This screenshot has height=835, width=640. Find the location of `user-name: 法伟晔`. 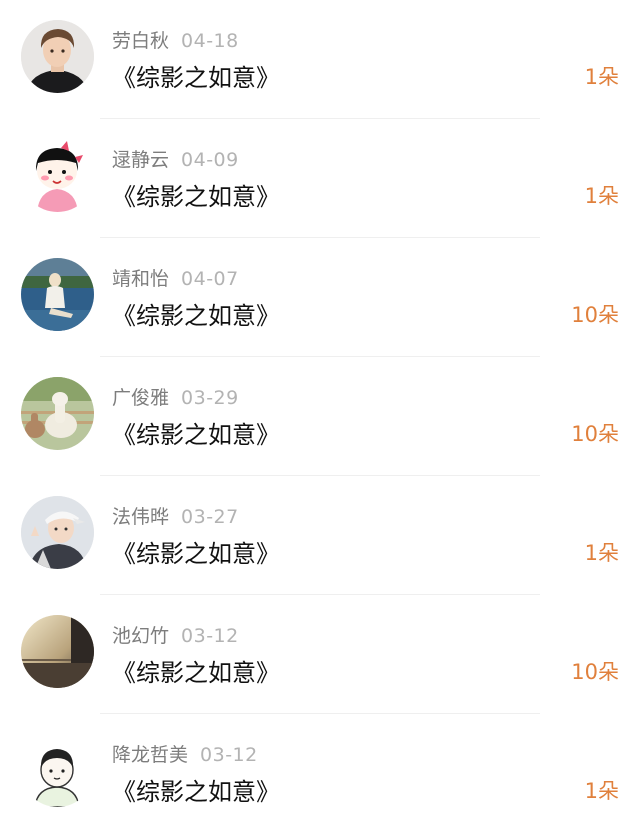

user-name: 法伟晔 is located at coordinates (140, 517).